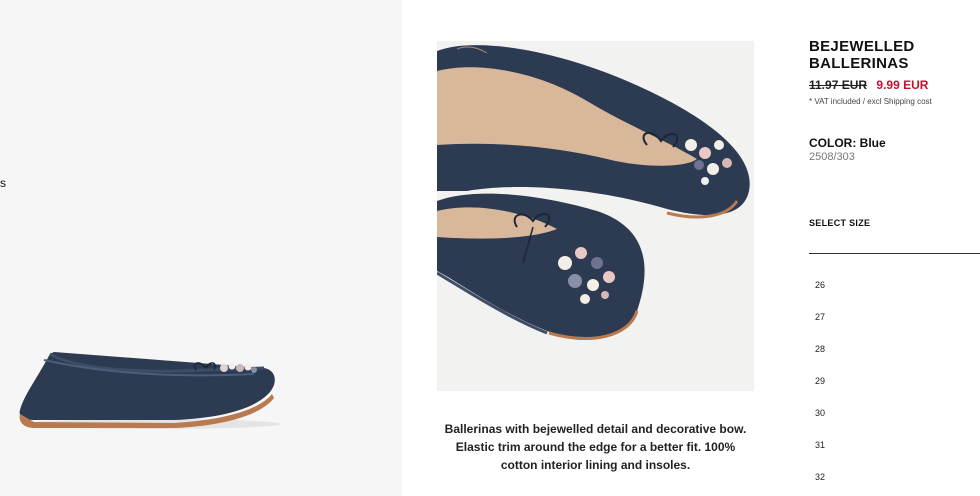  Describe the element at coordinates (833, 143) in the screenshot. I see `color-label: COLOR:` at that location.